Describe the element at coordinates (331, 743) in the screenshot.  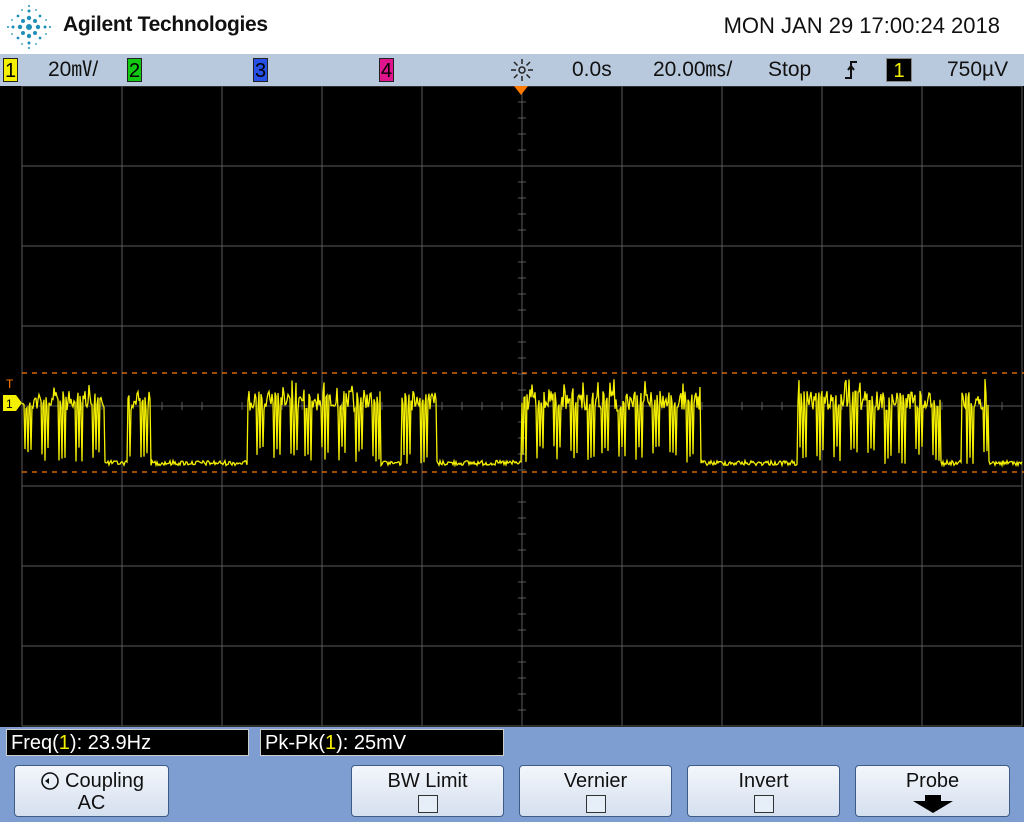
I see `pk-pk-channel: 1` at that location.